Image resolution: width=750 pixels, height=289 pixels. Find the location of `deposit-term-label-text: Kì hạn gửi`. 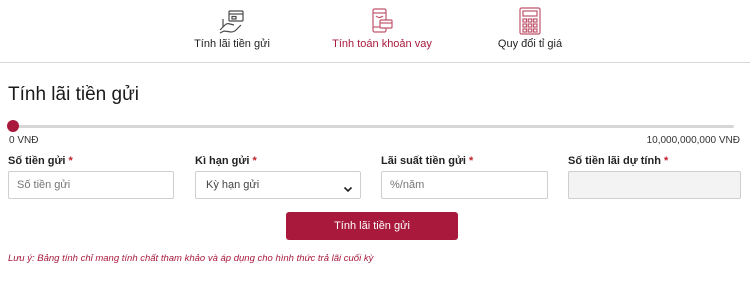

deposit-term-label-text: Kì hạn gửi is located at coordinates (222, 161).